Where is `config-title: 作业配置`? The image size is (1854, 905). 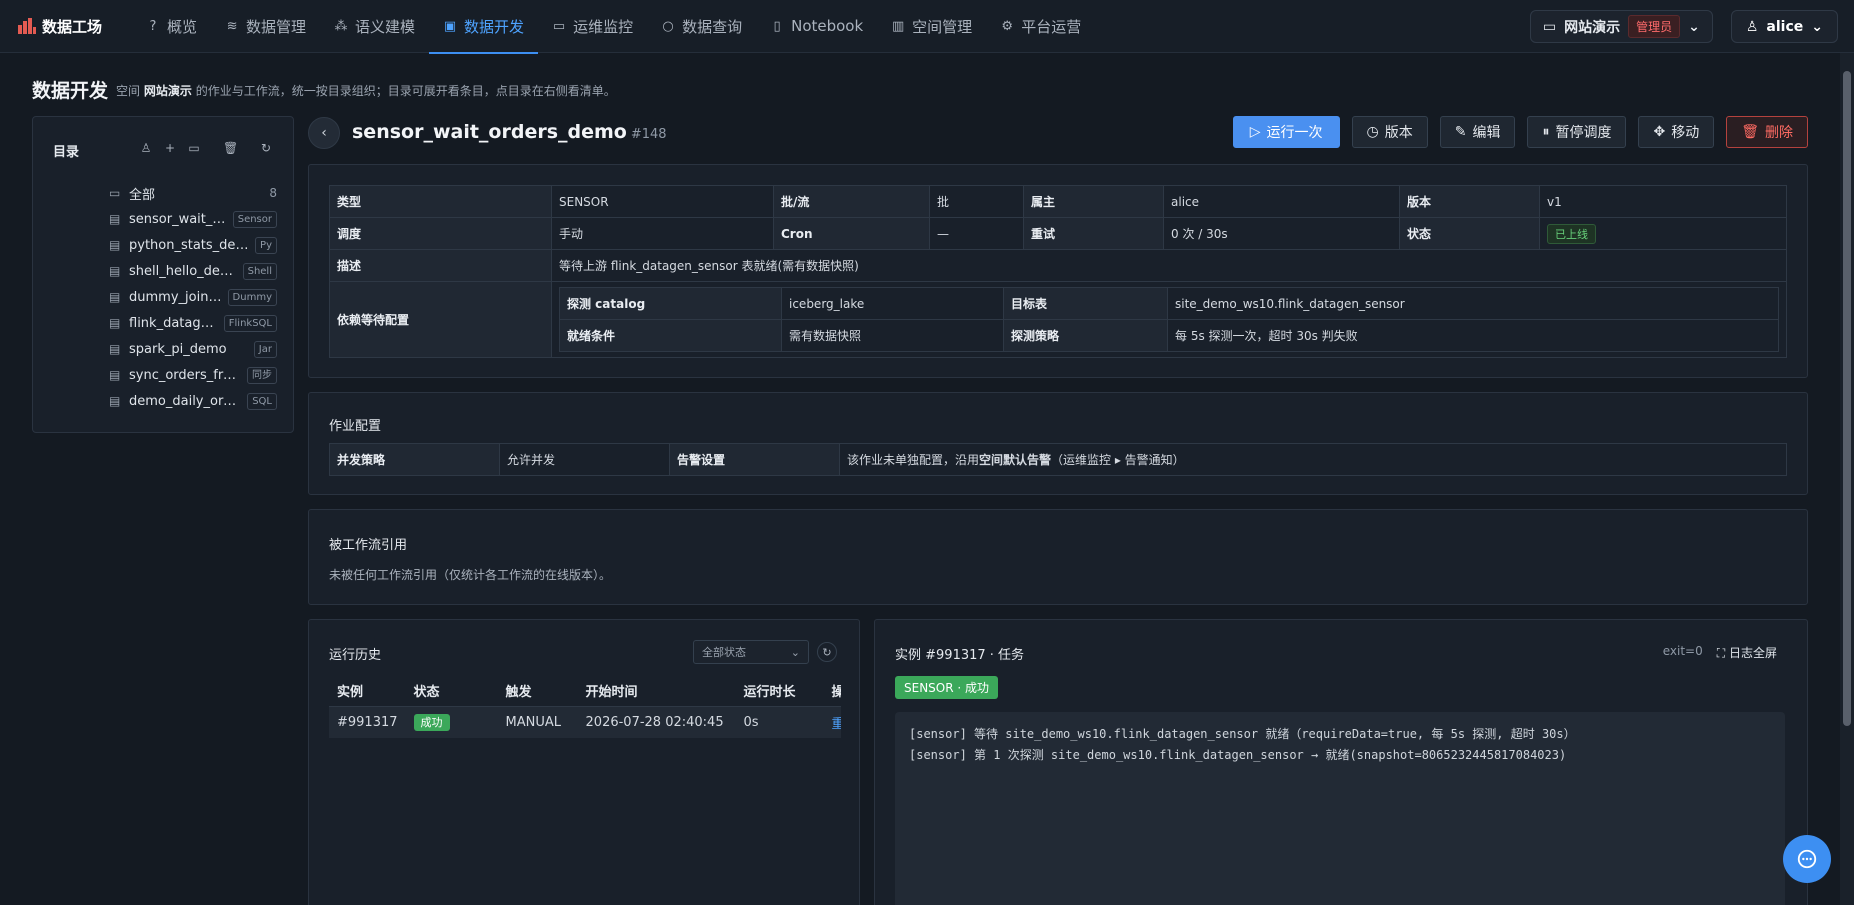
config-title: 作业配置 is located at coordinates (355, 426).